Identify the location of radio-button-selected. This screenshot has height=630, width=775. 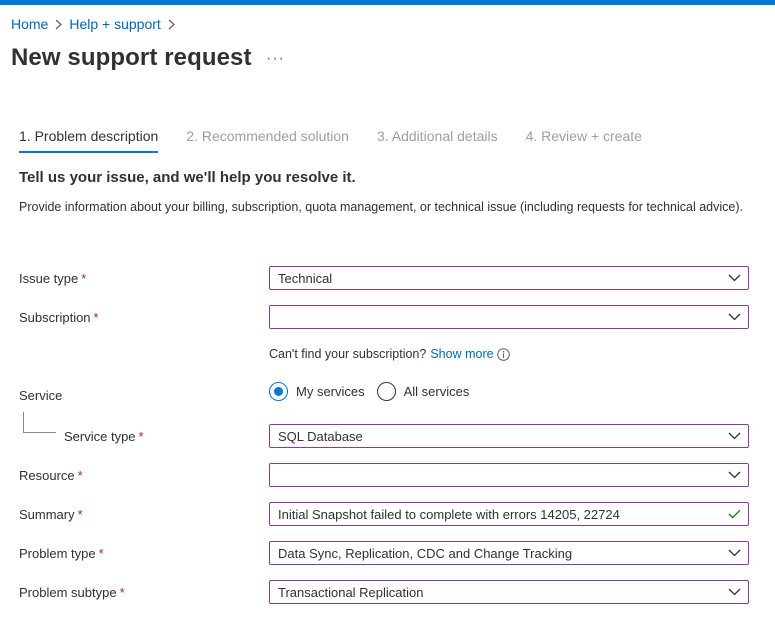
(278, 391).